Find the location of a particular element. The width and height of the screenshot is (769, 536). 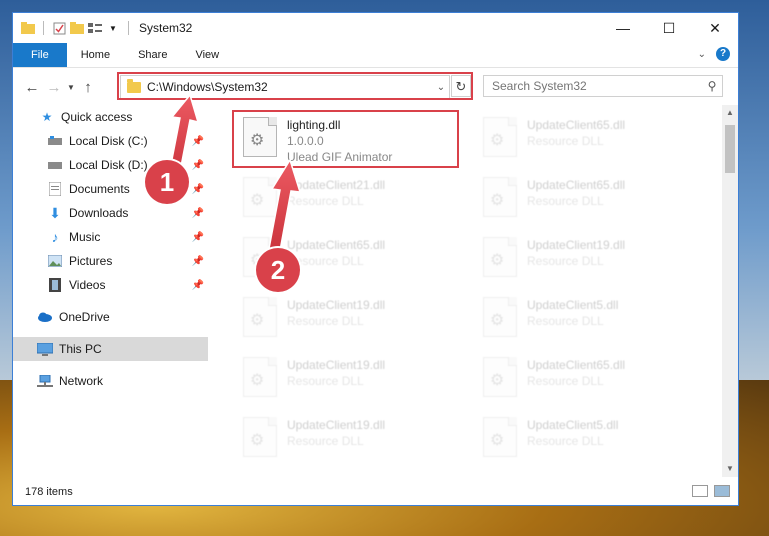

step-badge-1: 1 is located at coordinates (167, 182).